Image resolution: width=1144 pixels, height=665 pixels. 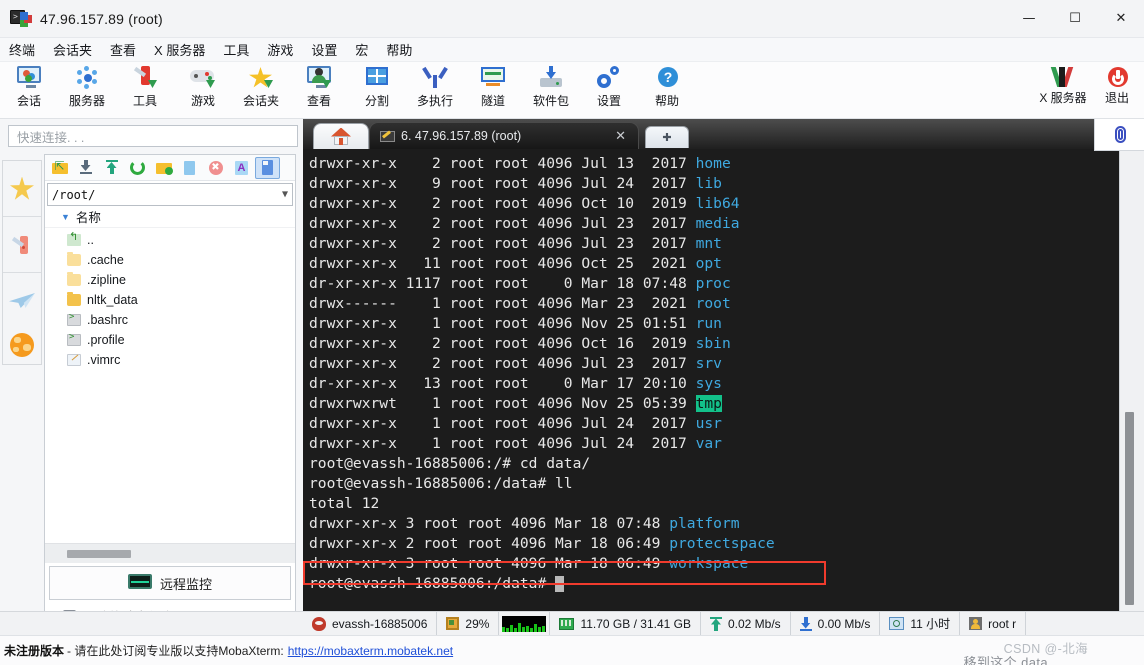 I want to click on remote-monitoring-button: 远程监控, so click(x=170, y=583).